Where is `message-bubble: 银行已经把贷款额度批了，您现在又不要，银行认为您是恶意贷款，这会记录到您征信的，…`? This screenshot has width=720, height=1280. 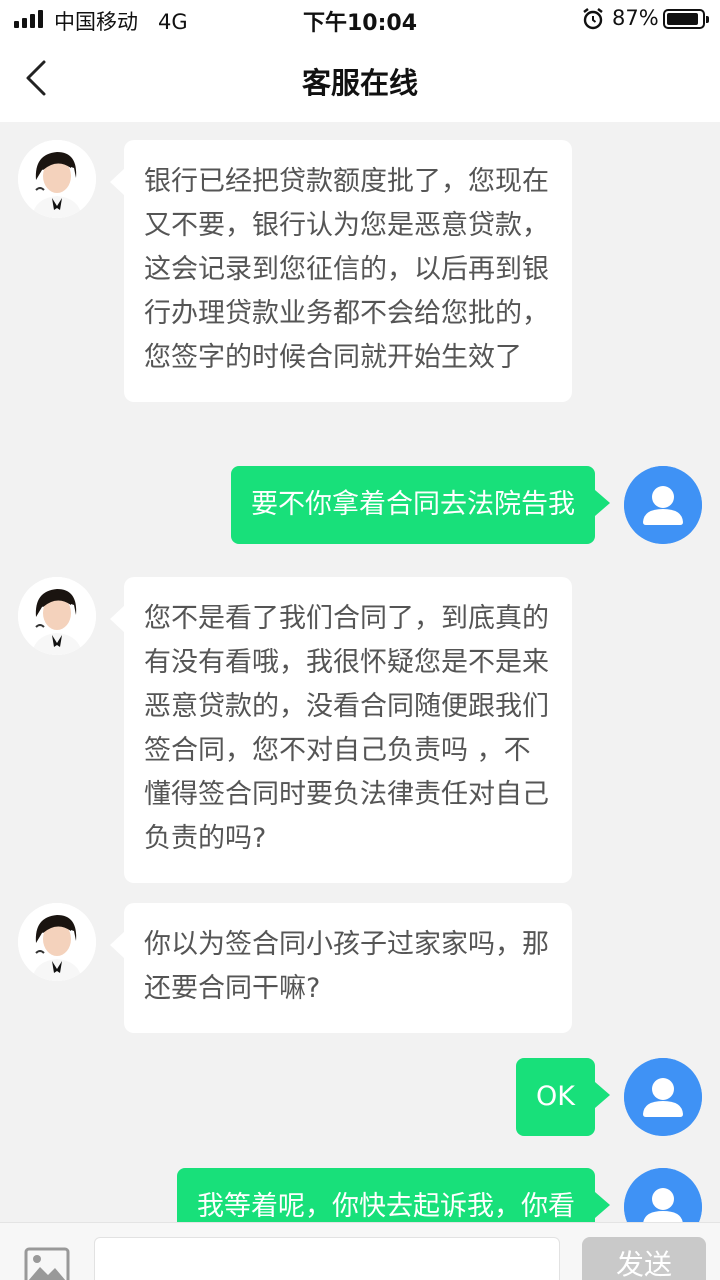 message-bubble: 银行已经把贷款额度批了，您现在又不要，银行认为您是恶意贷款，这会记录到您征信的，… is located at coordinates (341, 271).